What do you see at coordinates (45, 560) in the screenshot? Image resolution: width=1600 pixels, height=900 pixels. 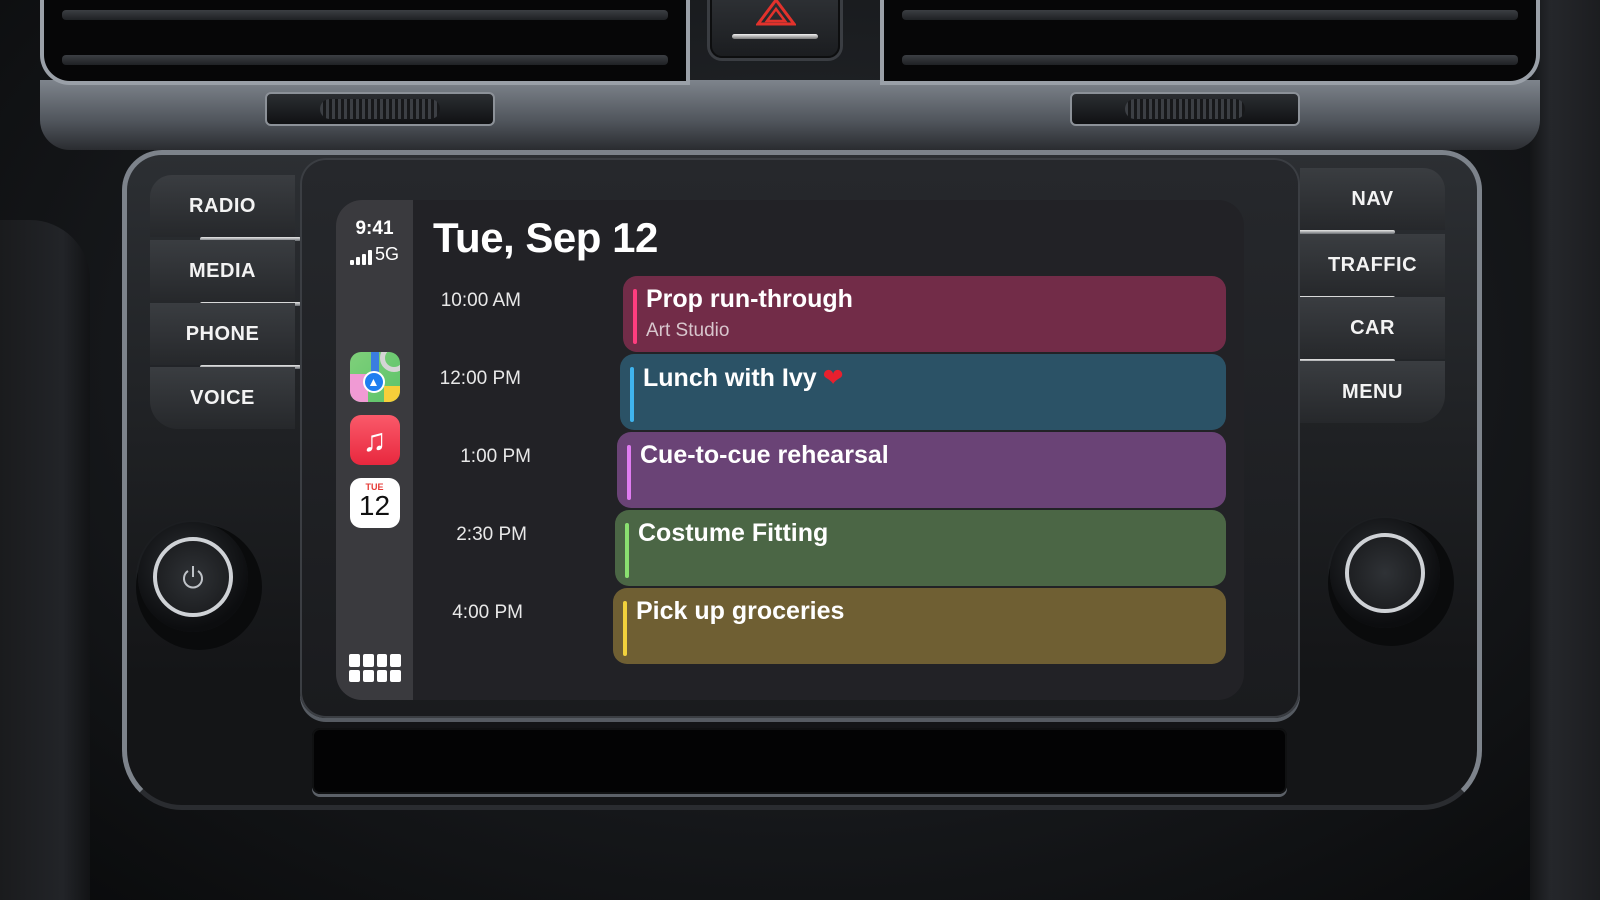 I see `dashboard-trim-left` at bounding box center [45, 560].